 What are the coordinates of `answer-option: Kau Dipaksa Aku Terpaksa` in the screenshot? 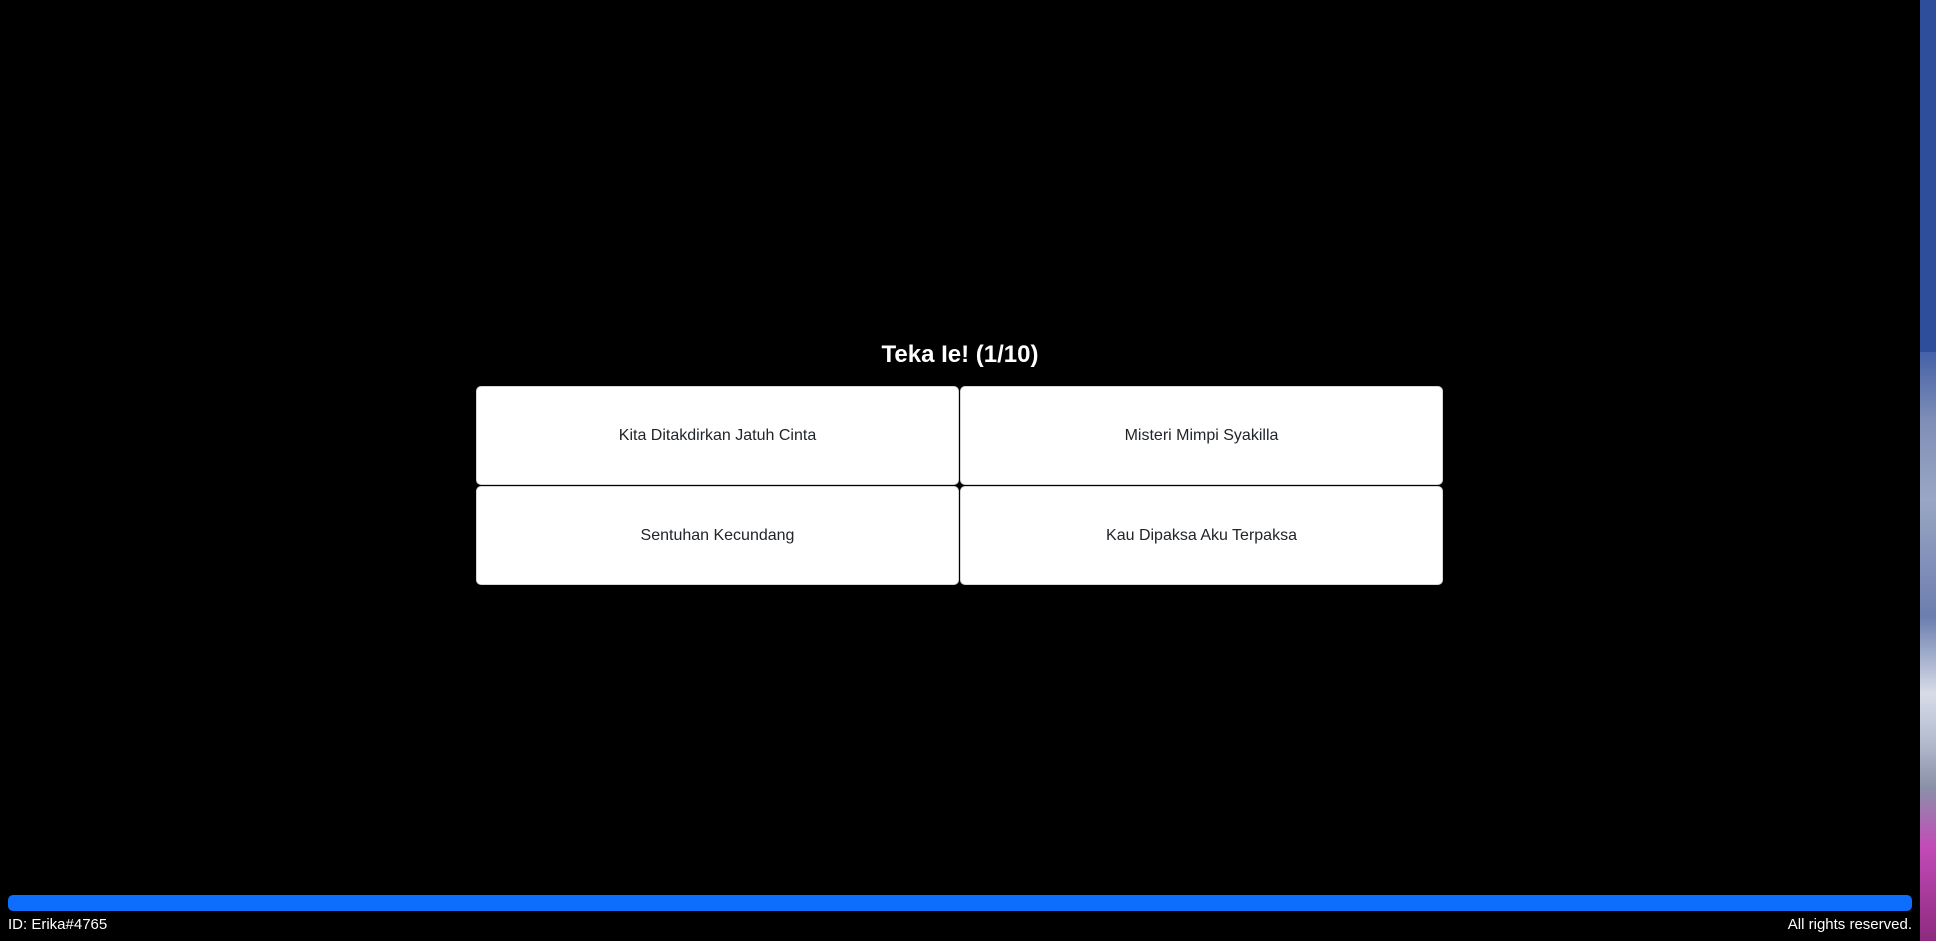 It's located at (1201, 535).